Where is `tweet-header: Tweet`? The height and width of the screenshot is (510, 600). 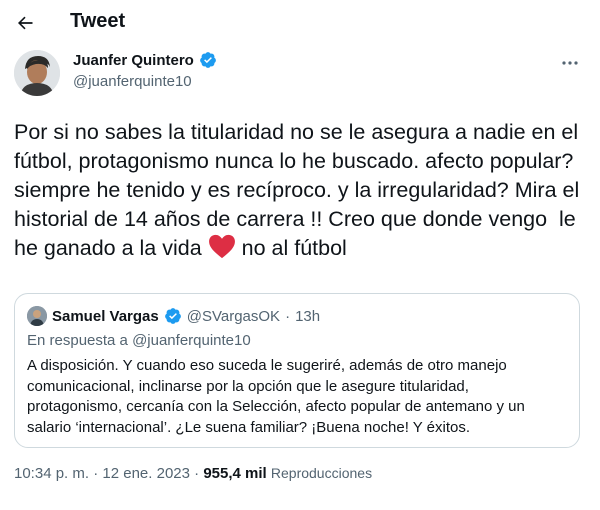 tweet-header: Tweet is located at coordinates (300, 22).